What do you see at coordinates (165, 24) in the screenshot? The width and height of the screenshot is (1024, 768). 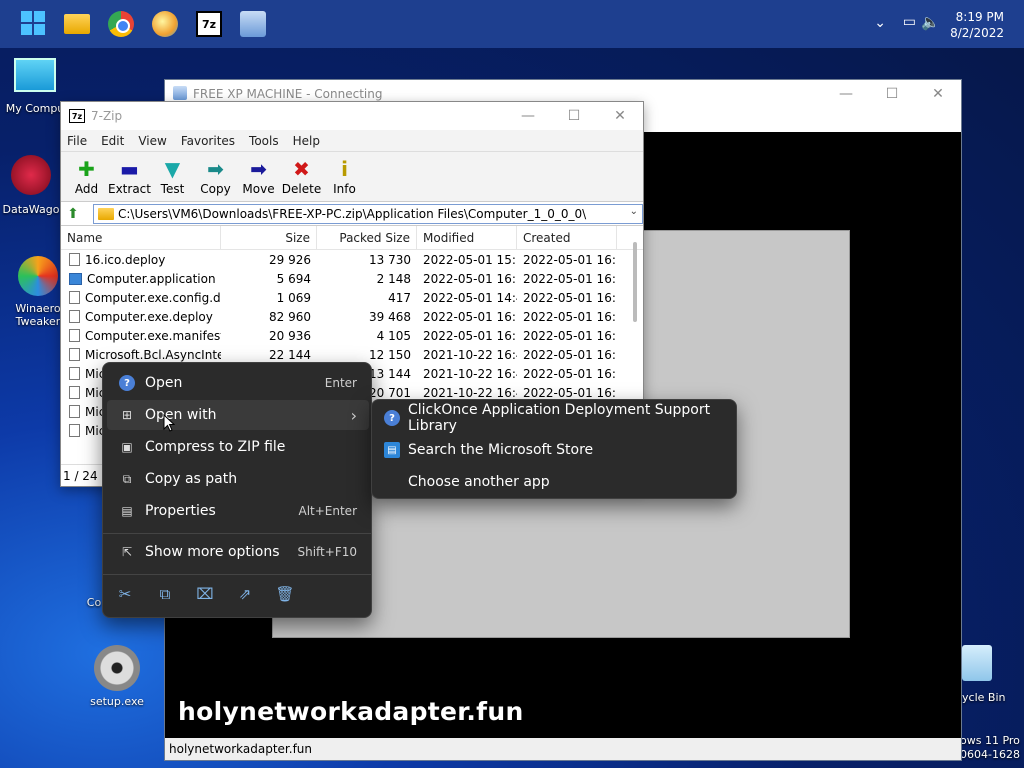 I see `paint-icon` at bounding box center [165, 24].